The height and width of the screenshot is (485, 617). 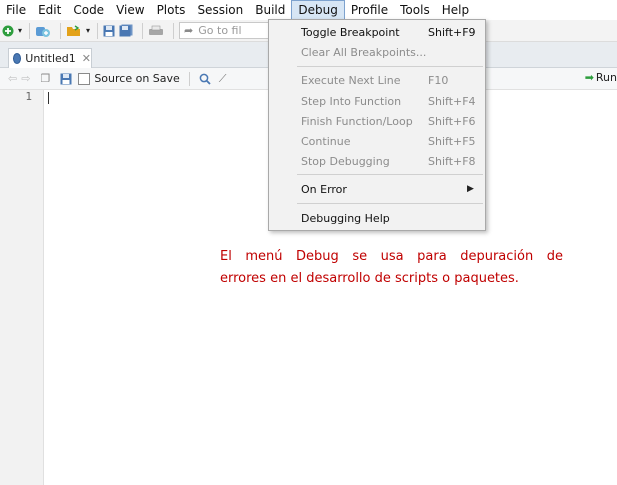 I want to click on forward-arrow-icon: ⇨, so click(x=25, y=78).